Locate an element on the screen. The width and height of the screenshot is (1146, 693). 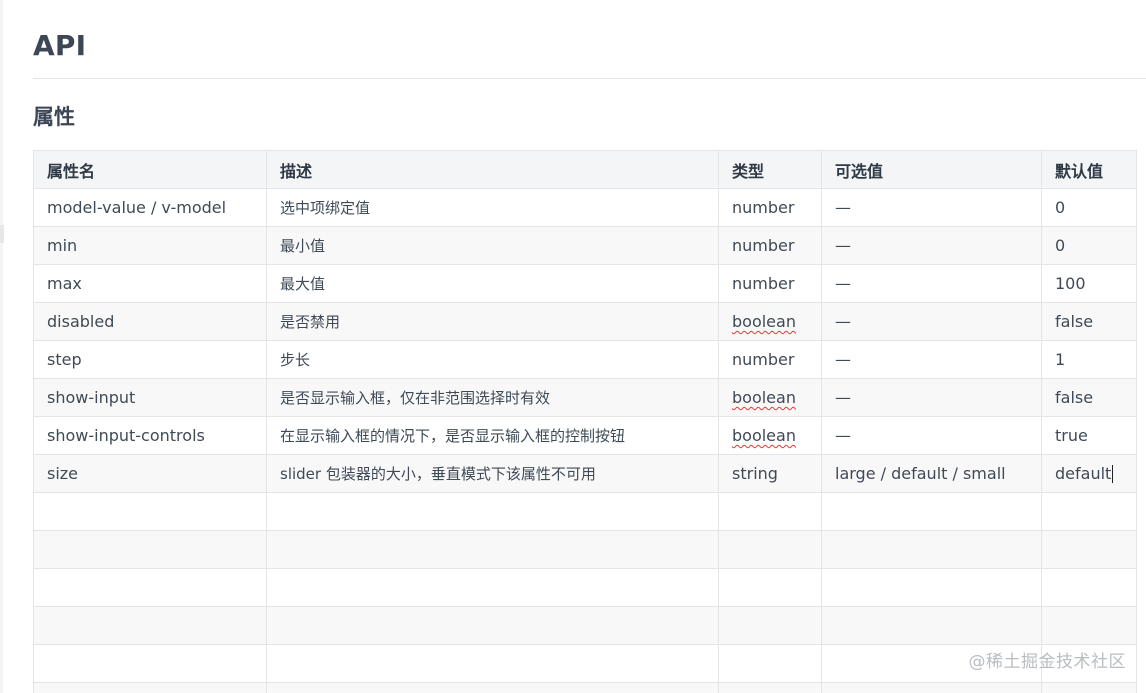
header-name: 属性名 is located at coordinates (150, 169).